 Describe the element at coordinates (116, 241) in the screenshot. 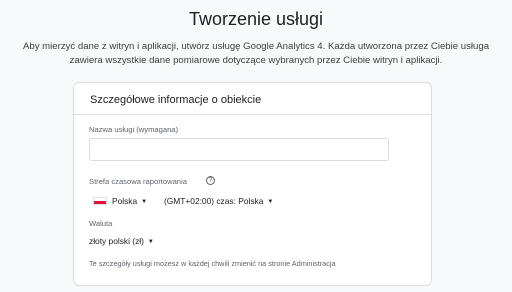

I see `currency-value: złoty polski (zł)` at that location.